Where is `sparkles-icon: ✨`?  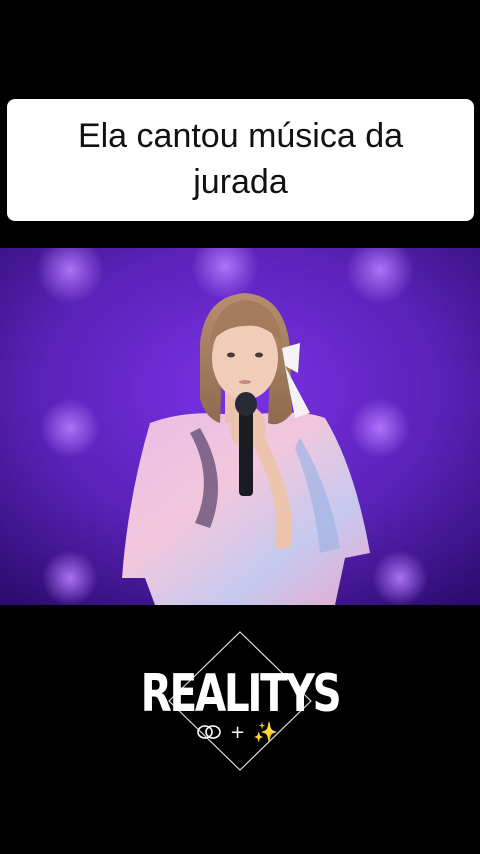 sparkles-icon: ✨ is located at coordinates (265, 732).